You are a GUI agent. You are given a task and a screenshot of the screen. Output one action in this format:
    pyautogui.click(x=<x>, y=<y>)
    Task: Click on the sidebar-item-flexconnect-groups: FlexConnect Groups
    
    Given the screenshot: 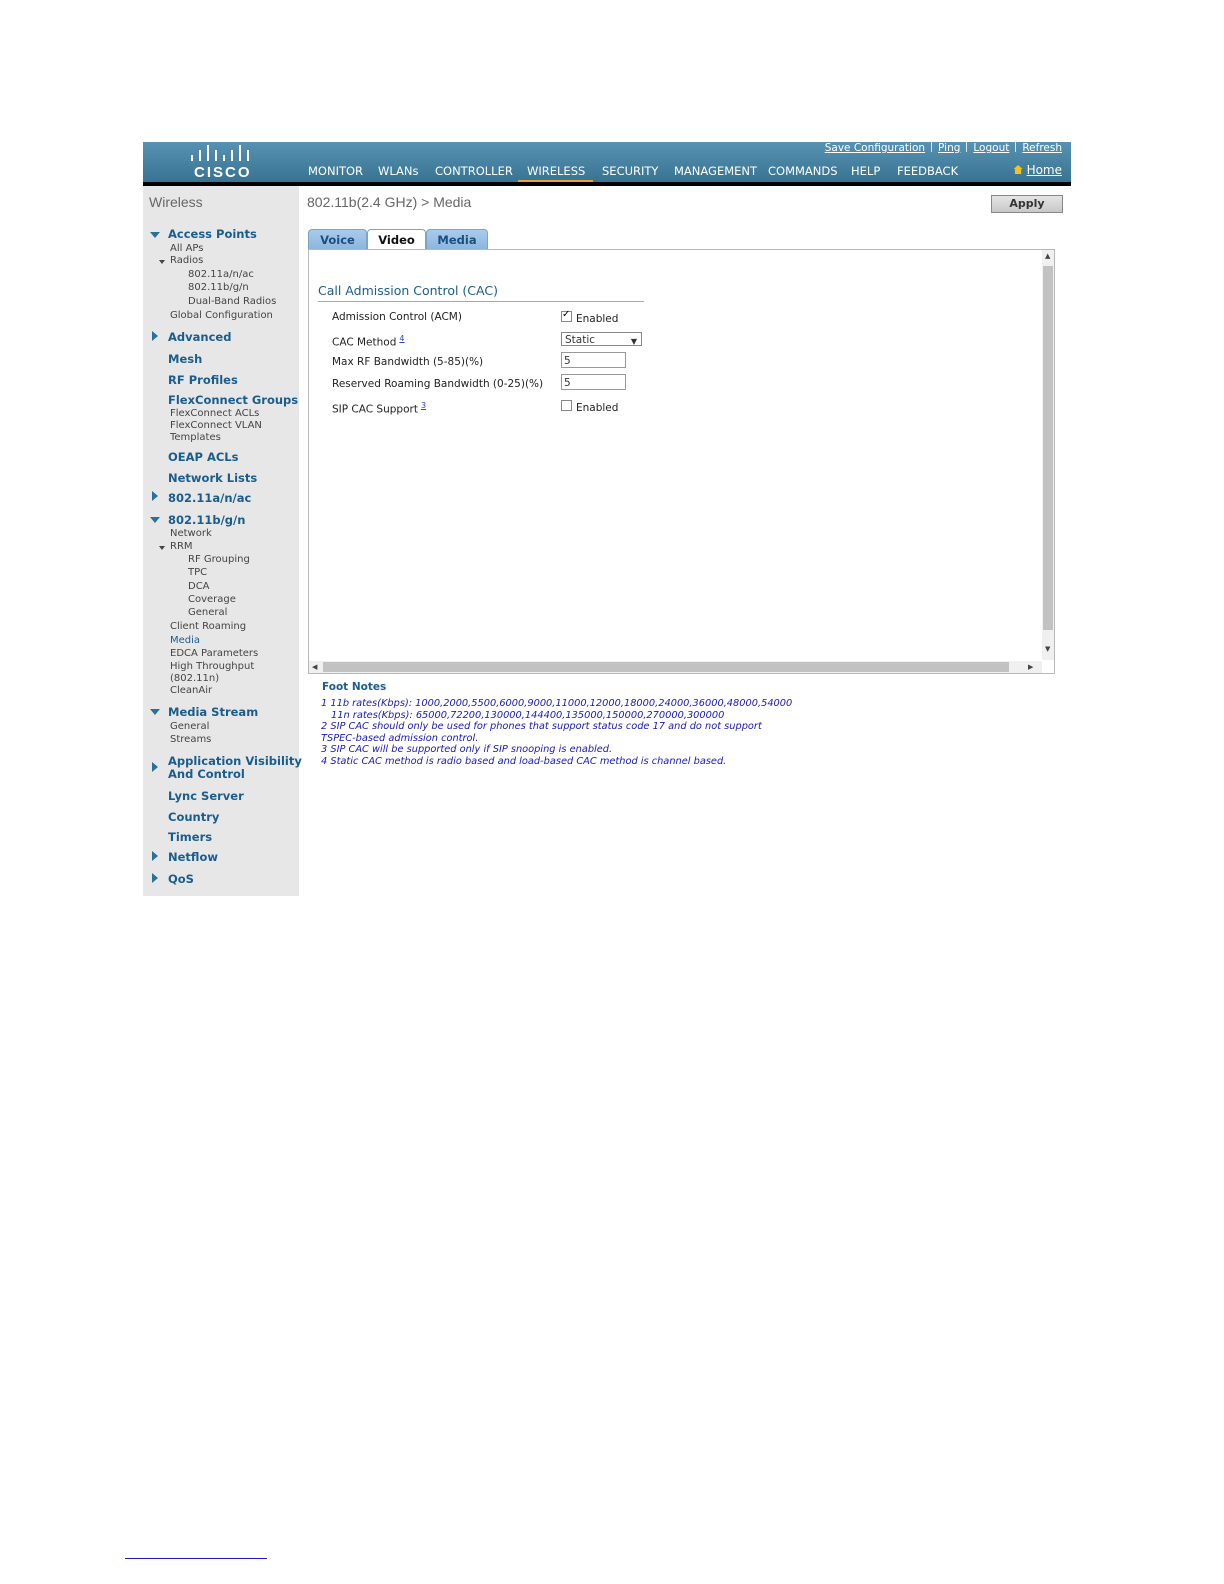 What is the action you would take?
    pyautogui.click(x=233, y=400)
    